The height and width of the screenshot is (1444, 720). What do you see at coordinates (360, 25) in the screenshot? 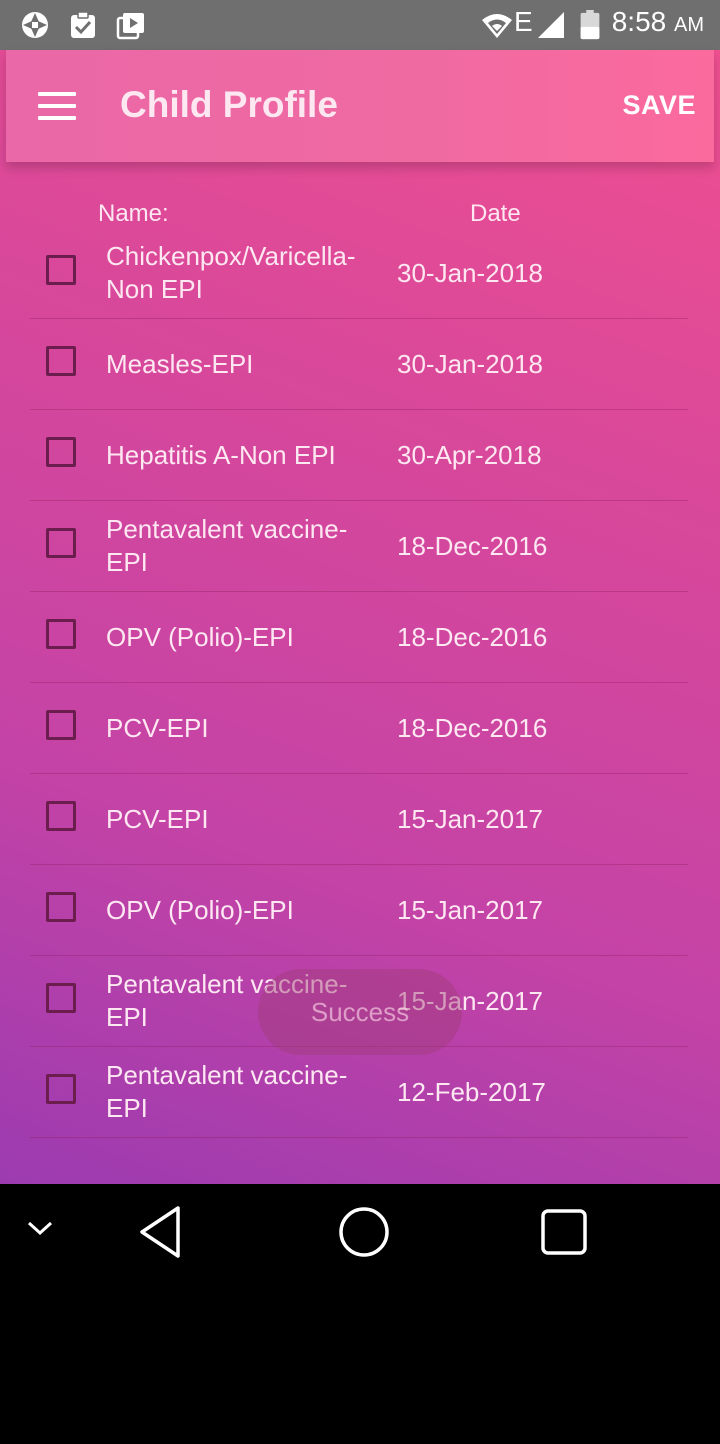
I see `status-bar: E 8:58 AM` at bounding box center [360, 25].